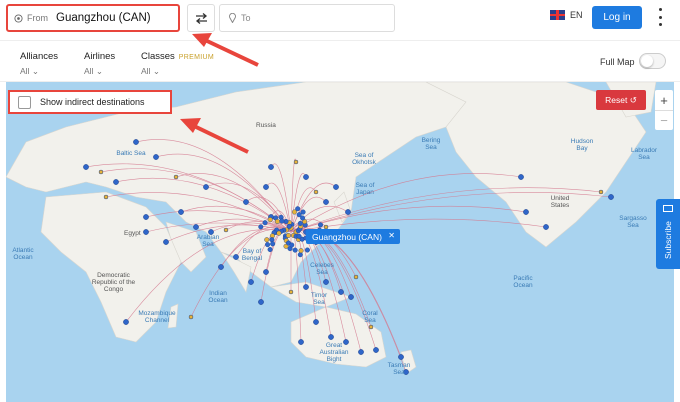 The height and width of the screenshot is (402, 680). What do you see at coordinates (99, 64) in the screenshot?
I see `filter-airlines: Airlines All ⌄` at bounding box center [99, 64].